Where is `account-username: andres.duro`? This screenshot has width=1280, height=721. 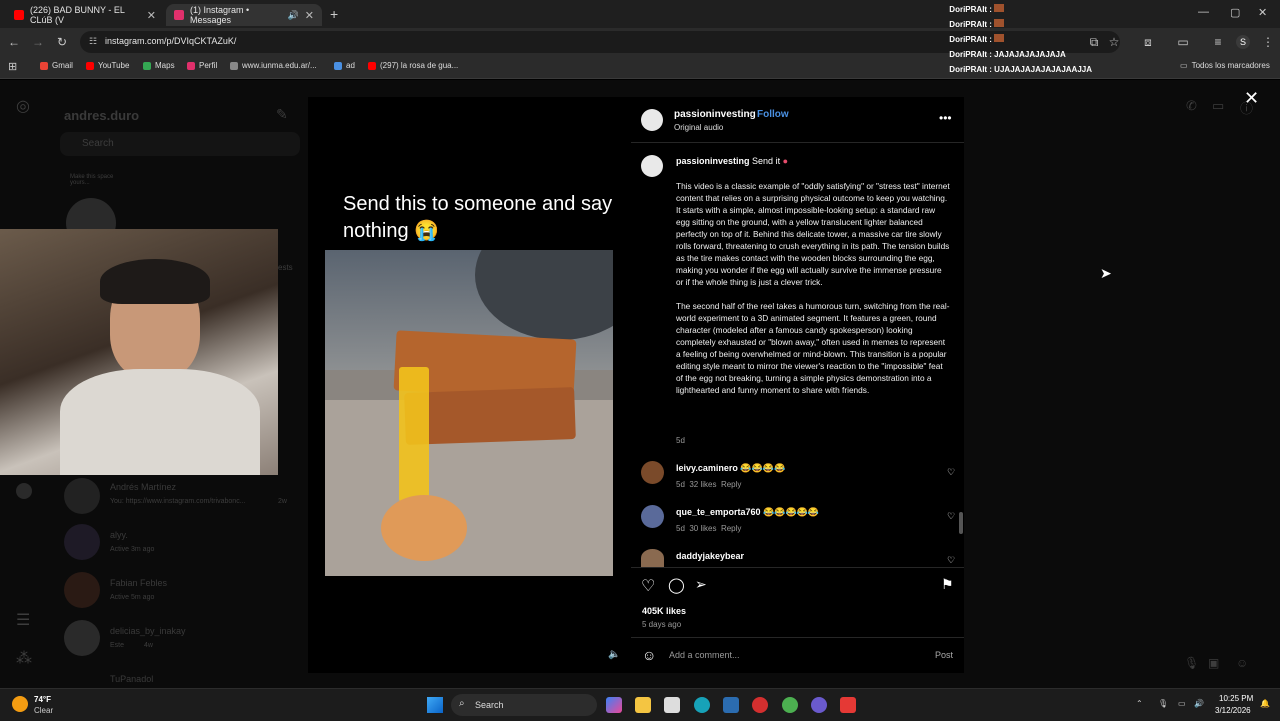
account-username: andres.duro is located at coordinates (101, 115).